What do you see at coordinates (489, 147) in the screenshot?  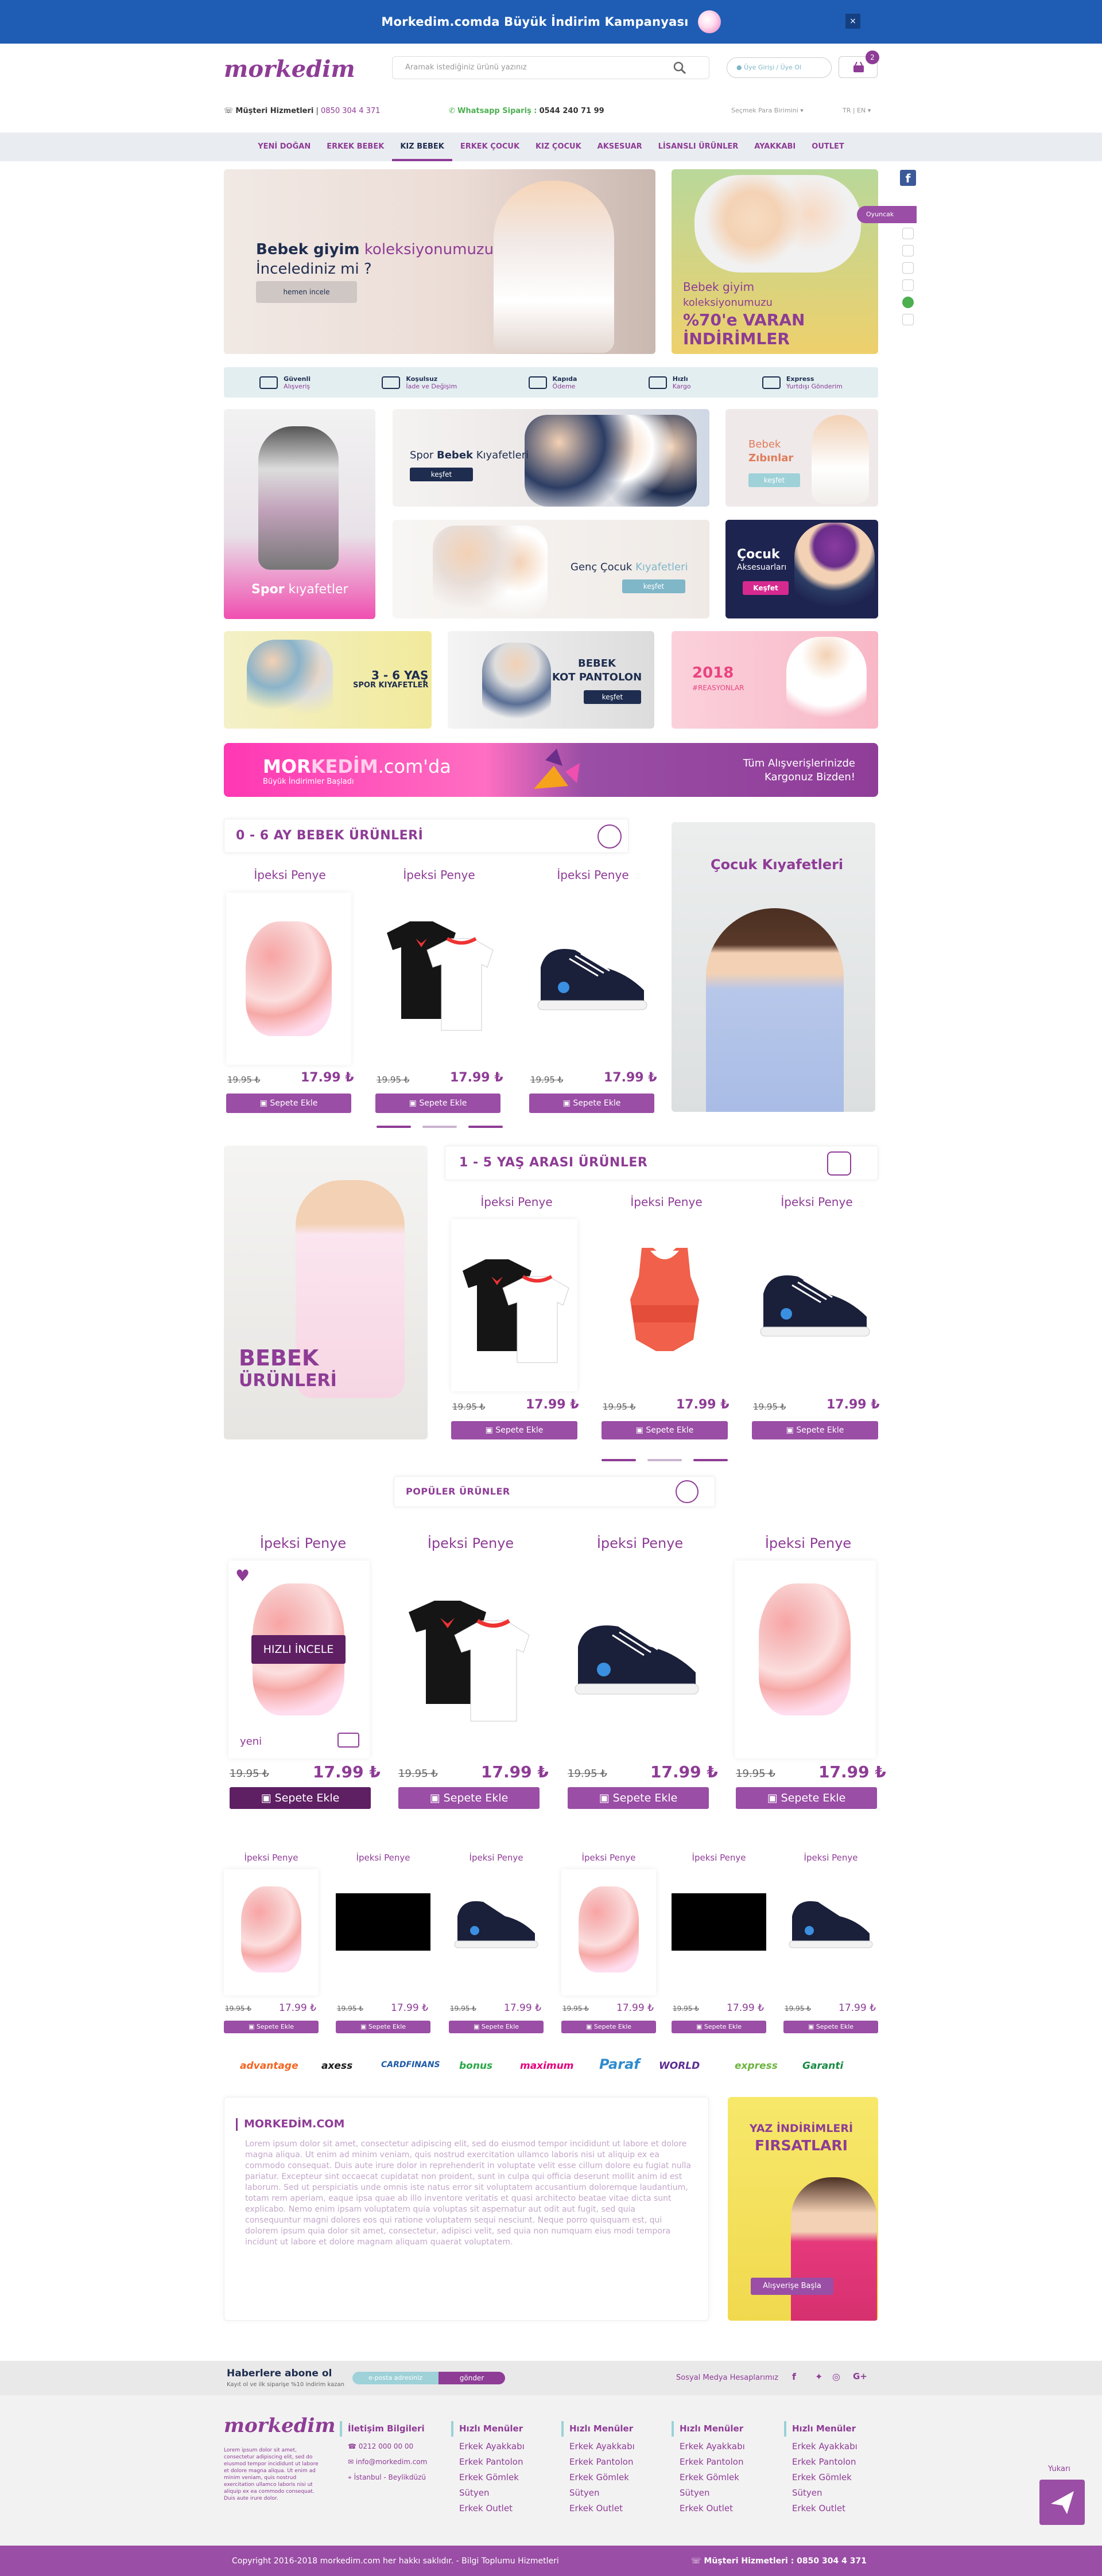 I see `nav-erkek-cocuk: ERKEK ÇOCUK` at bounding box center [489, 147].